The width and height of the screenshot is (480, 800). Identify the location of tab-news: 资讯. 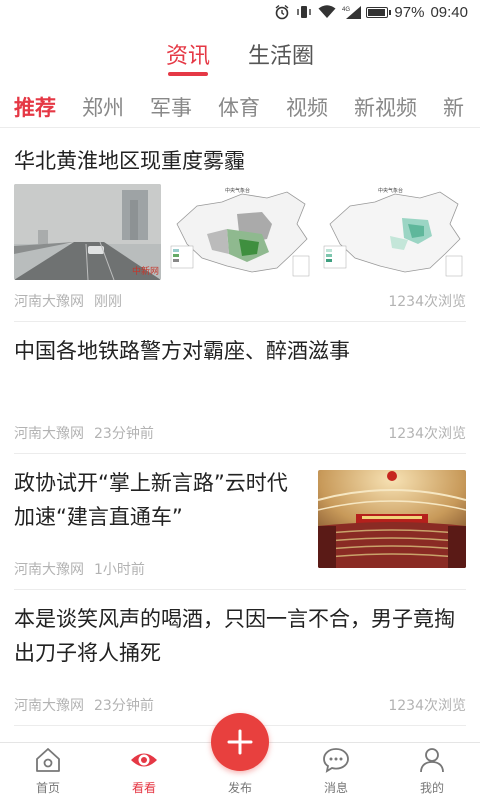
(188, 57).